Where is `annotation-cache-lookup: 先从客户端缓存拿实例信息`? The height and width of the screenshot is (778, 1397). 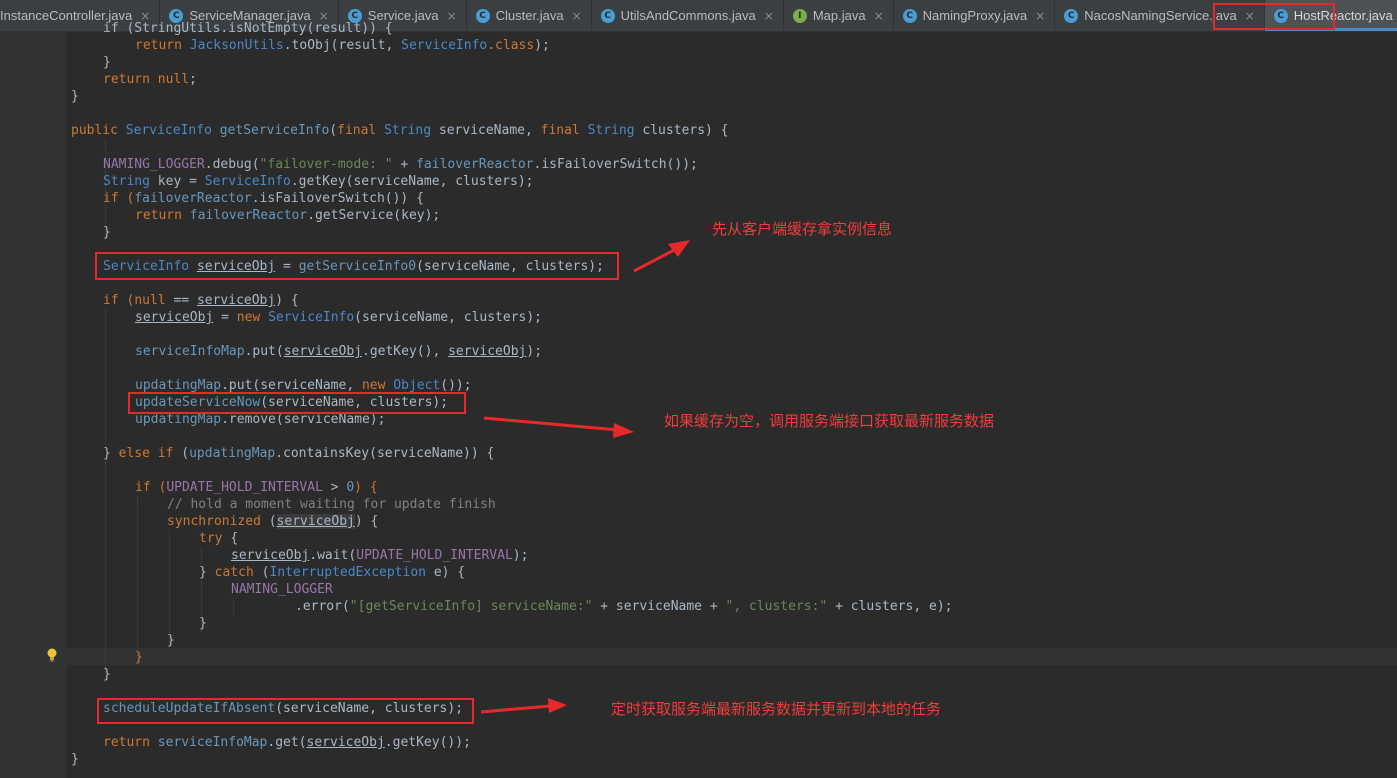
annotation-cache-lookup: 先从客户端缓存拿实例信息 is located at coordinates (802, 229).